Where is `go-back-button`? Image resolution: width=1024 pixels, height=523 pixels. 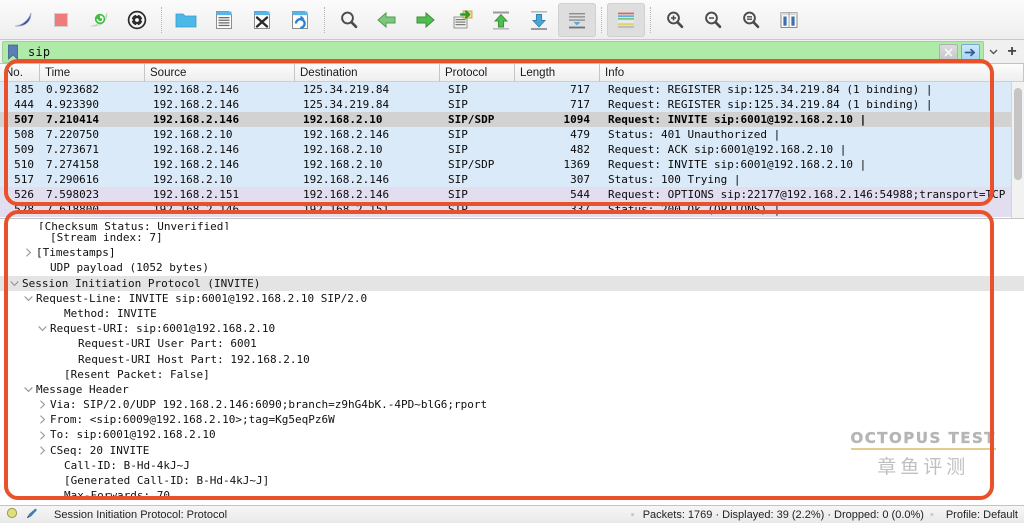 go-back-button is located at coordinates (387, 20).